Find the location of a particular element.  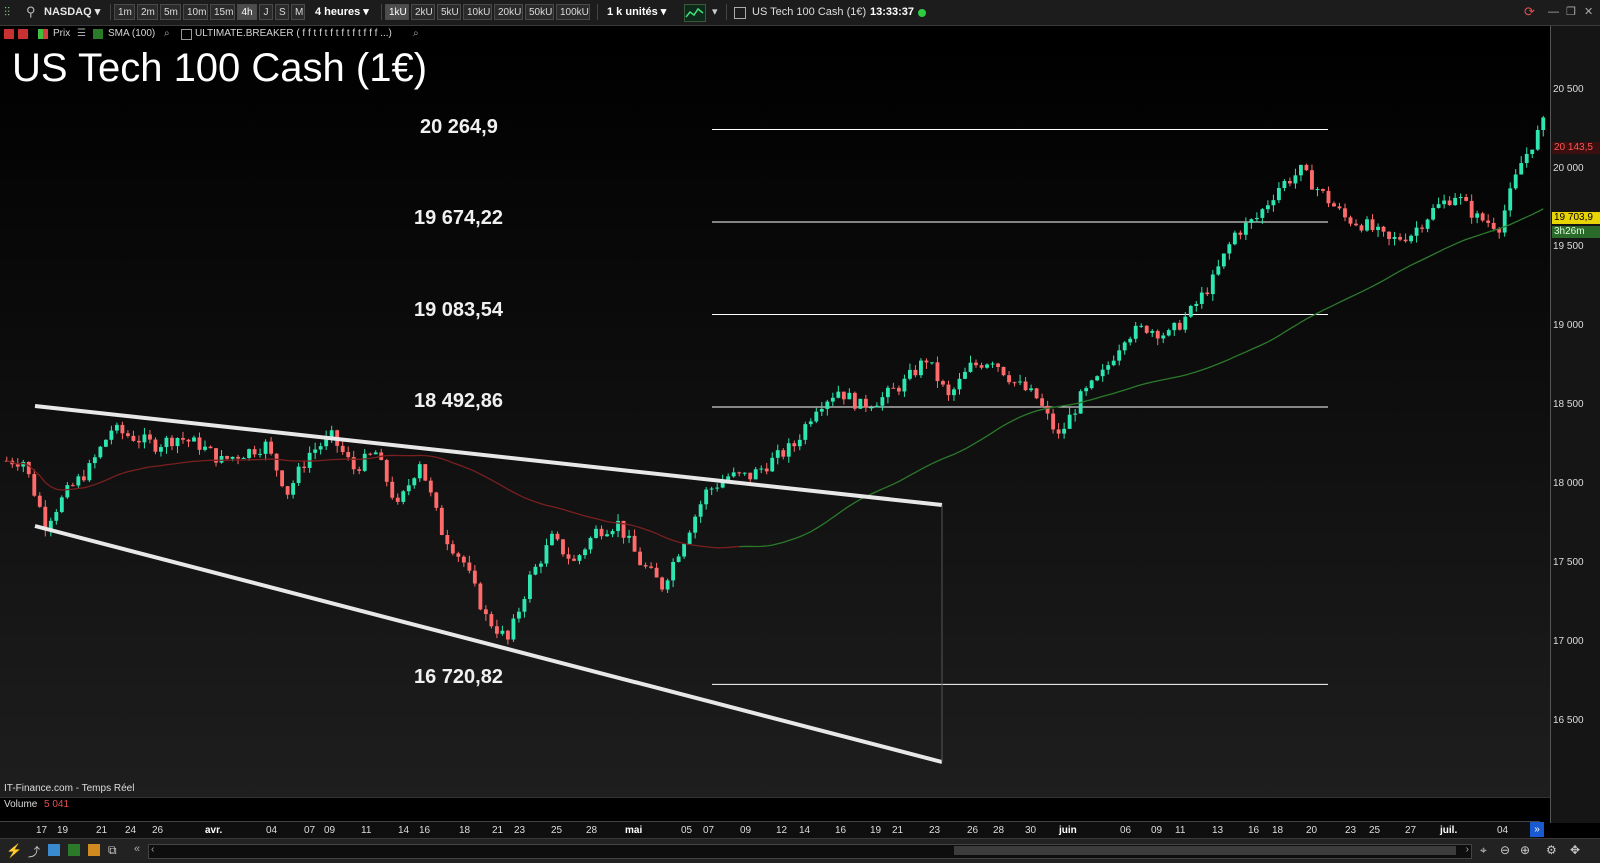

sma-indicator-label: SMA (100) is located at coordinates (131, 34).